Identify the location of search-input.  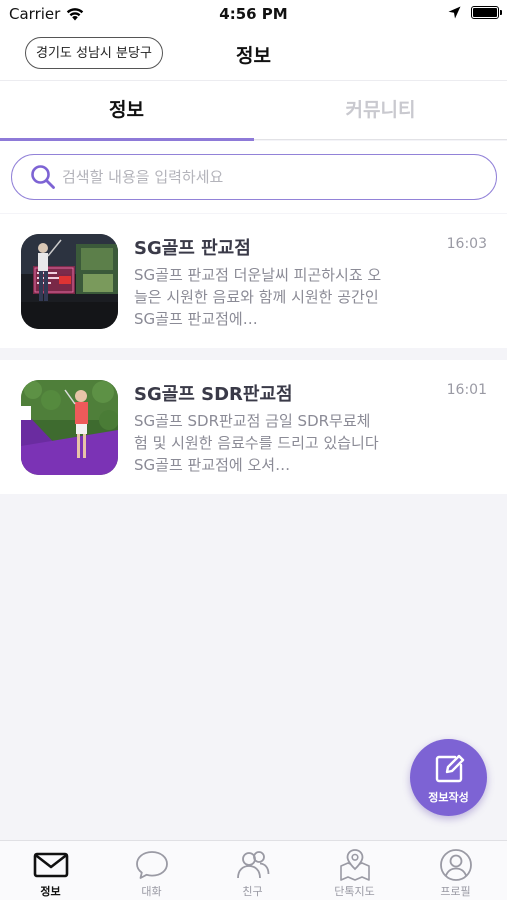
(272, 176).